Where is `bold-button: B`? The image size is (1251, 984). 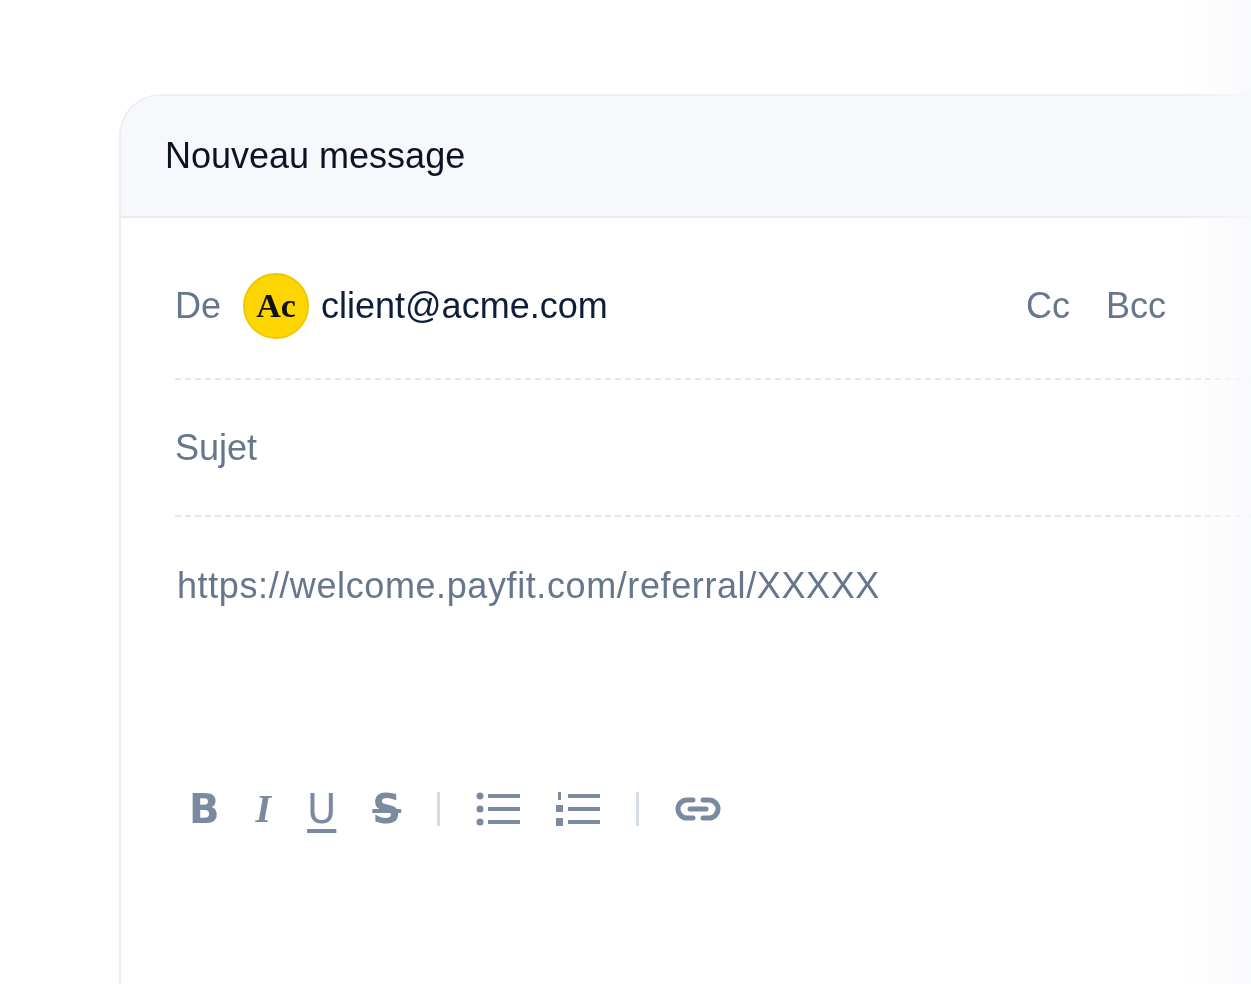 bold-button: B is located at coordinates (204, 809).